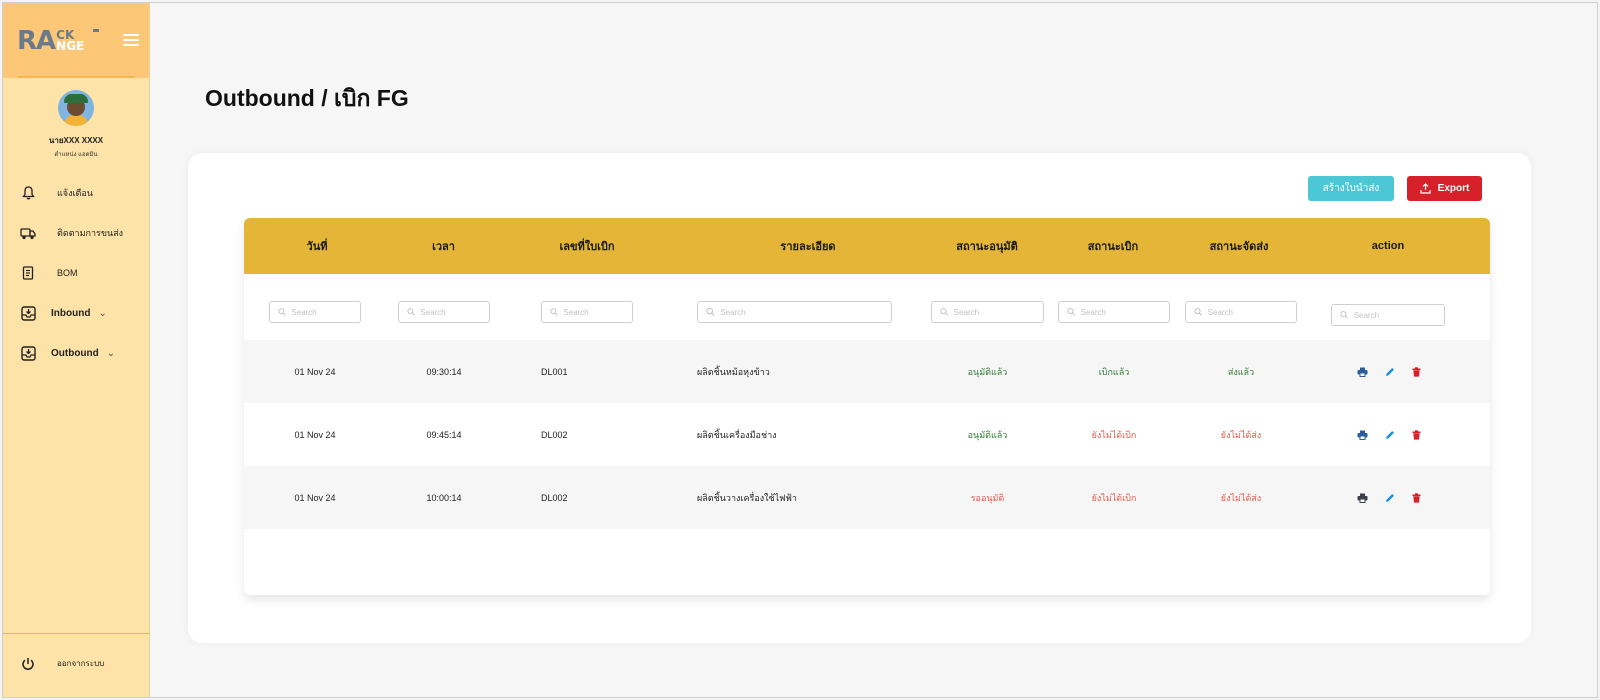  What do you see at coordinates (28, 193) in the screenshot?
I see `bell-icon` at bounding box center [28, 193].